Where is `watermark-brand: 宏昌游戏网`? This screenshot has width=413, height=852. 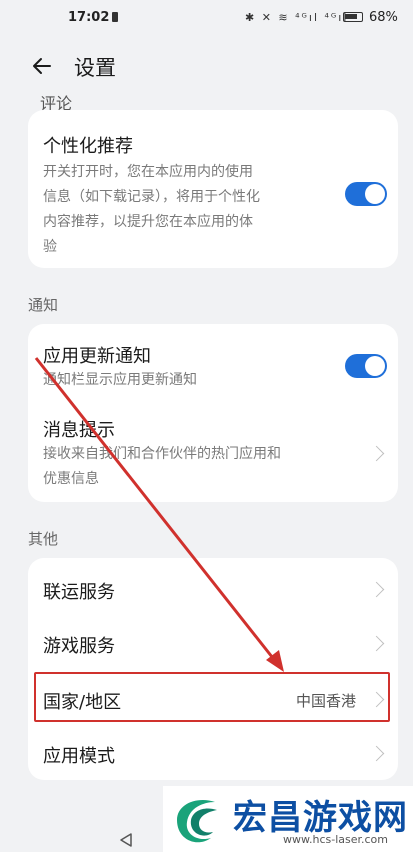 watermark-brand: 宏昌游戏网 is located at coordinates (320, 818).